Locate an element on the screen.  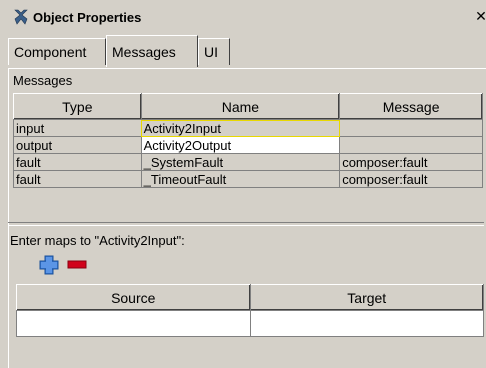
table-row: fault _SystemFault composer:fault is located at coordinates (248, 162).